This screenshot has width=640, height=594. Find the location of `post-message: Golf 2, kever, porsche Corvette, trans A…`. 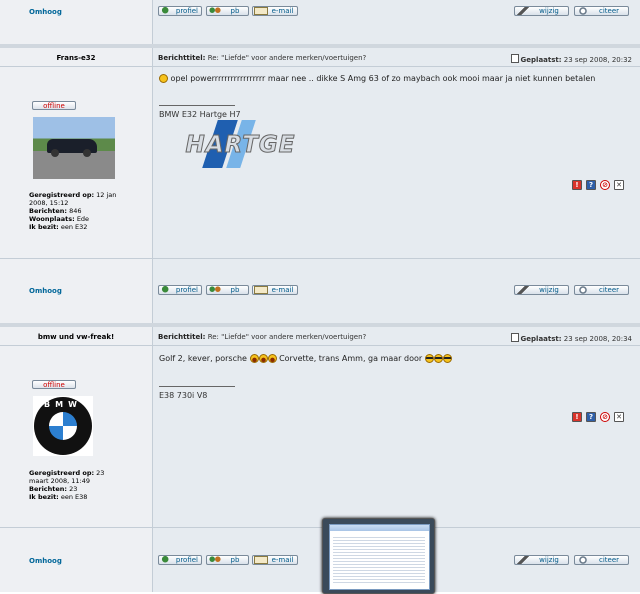

post-message: Golf 2, kever, porsche Corvette, trans A… is located at coordinates (305, 358).